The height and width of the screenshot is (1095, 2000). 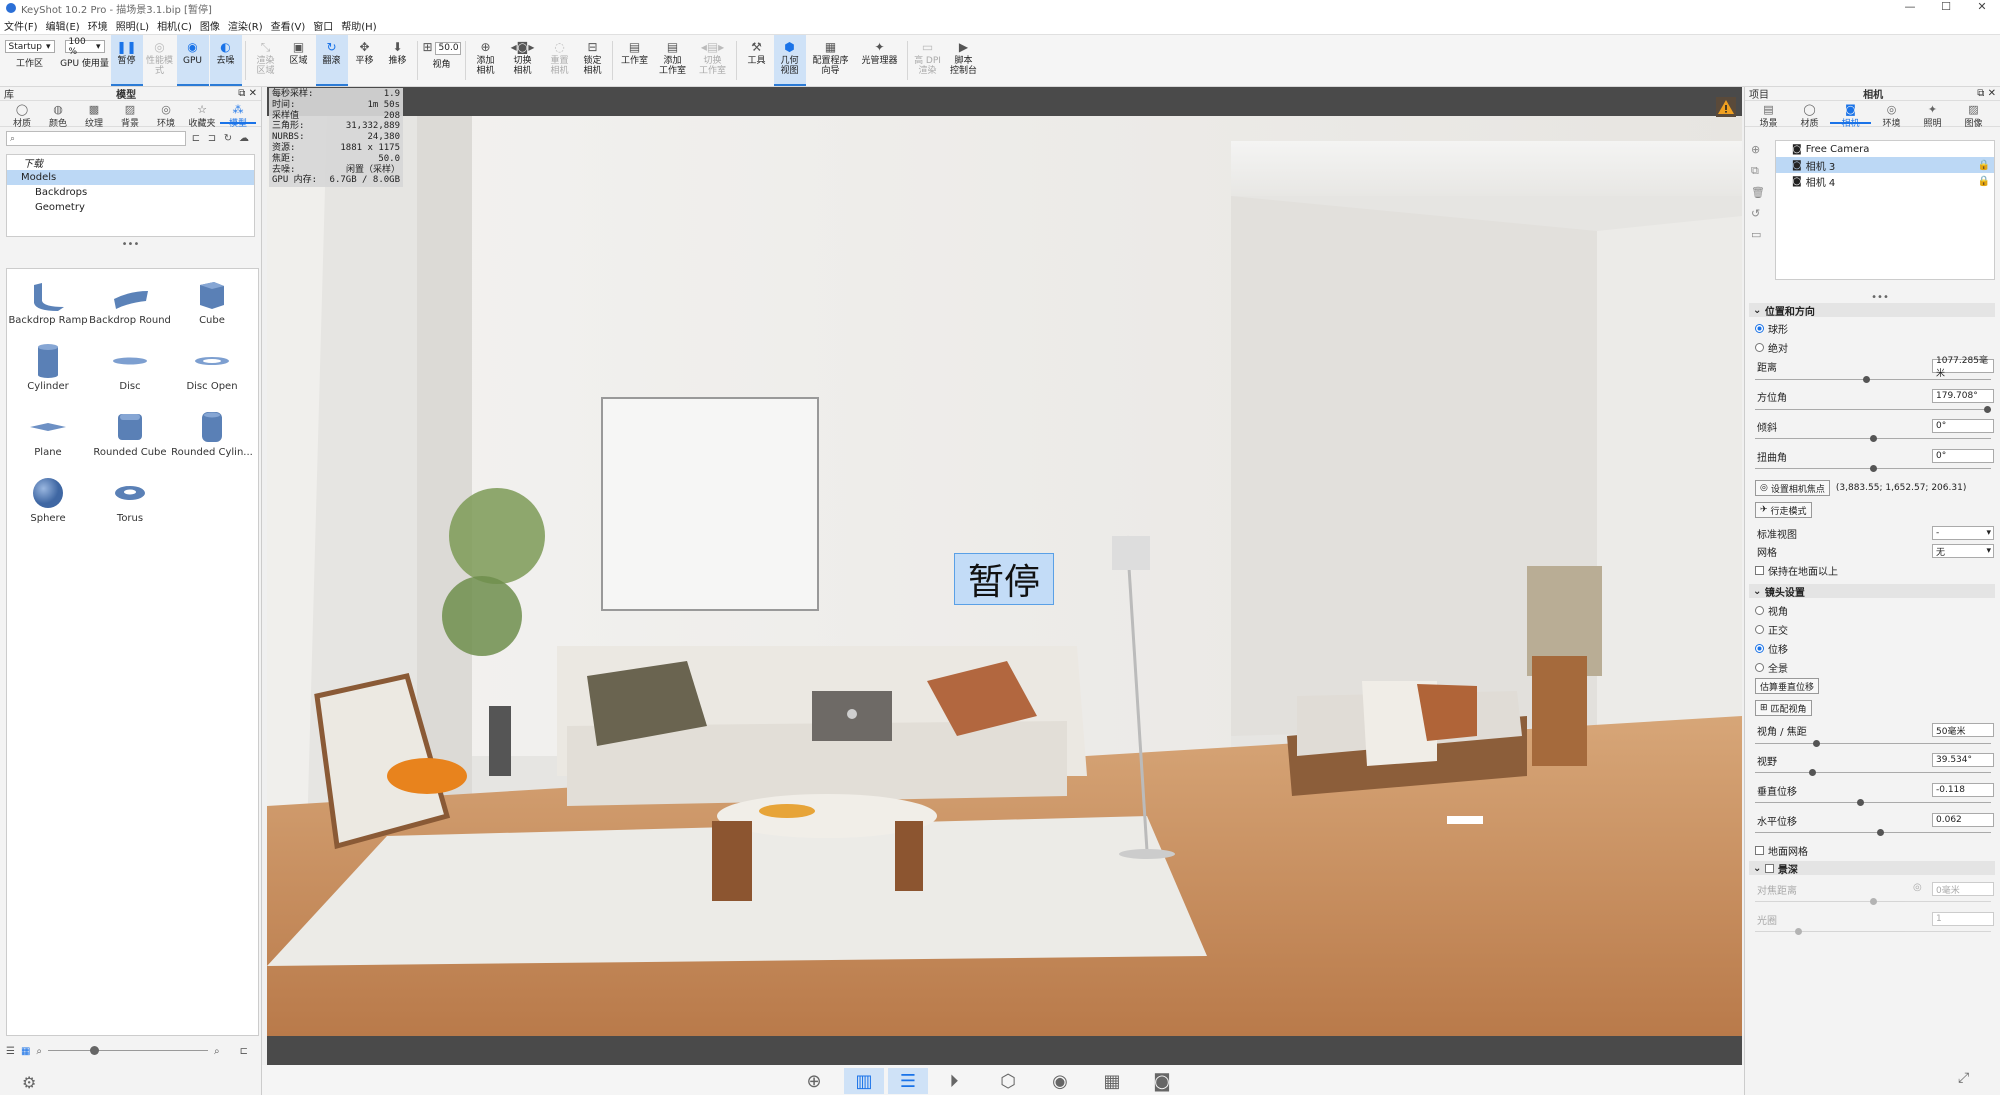 What do you see at coordinates (1872, 310) in the screenshot?
I see `section-position-orientation: ⌄ 位置和方向` at bounding box center [1872, 310].